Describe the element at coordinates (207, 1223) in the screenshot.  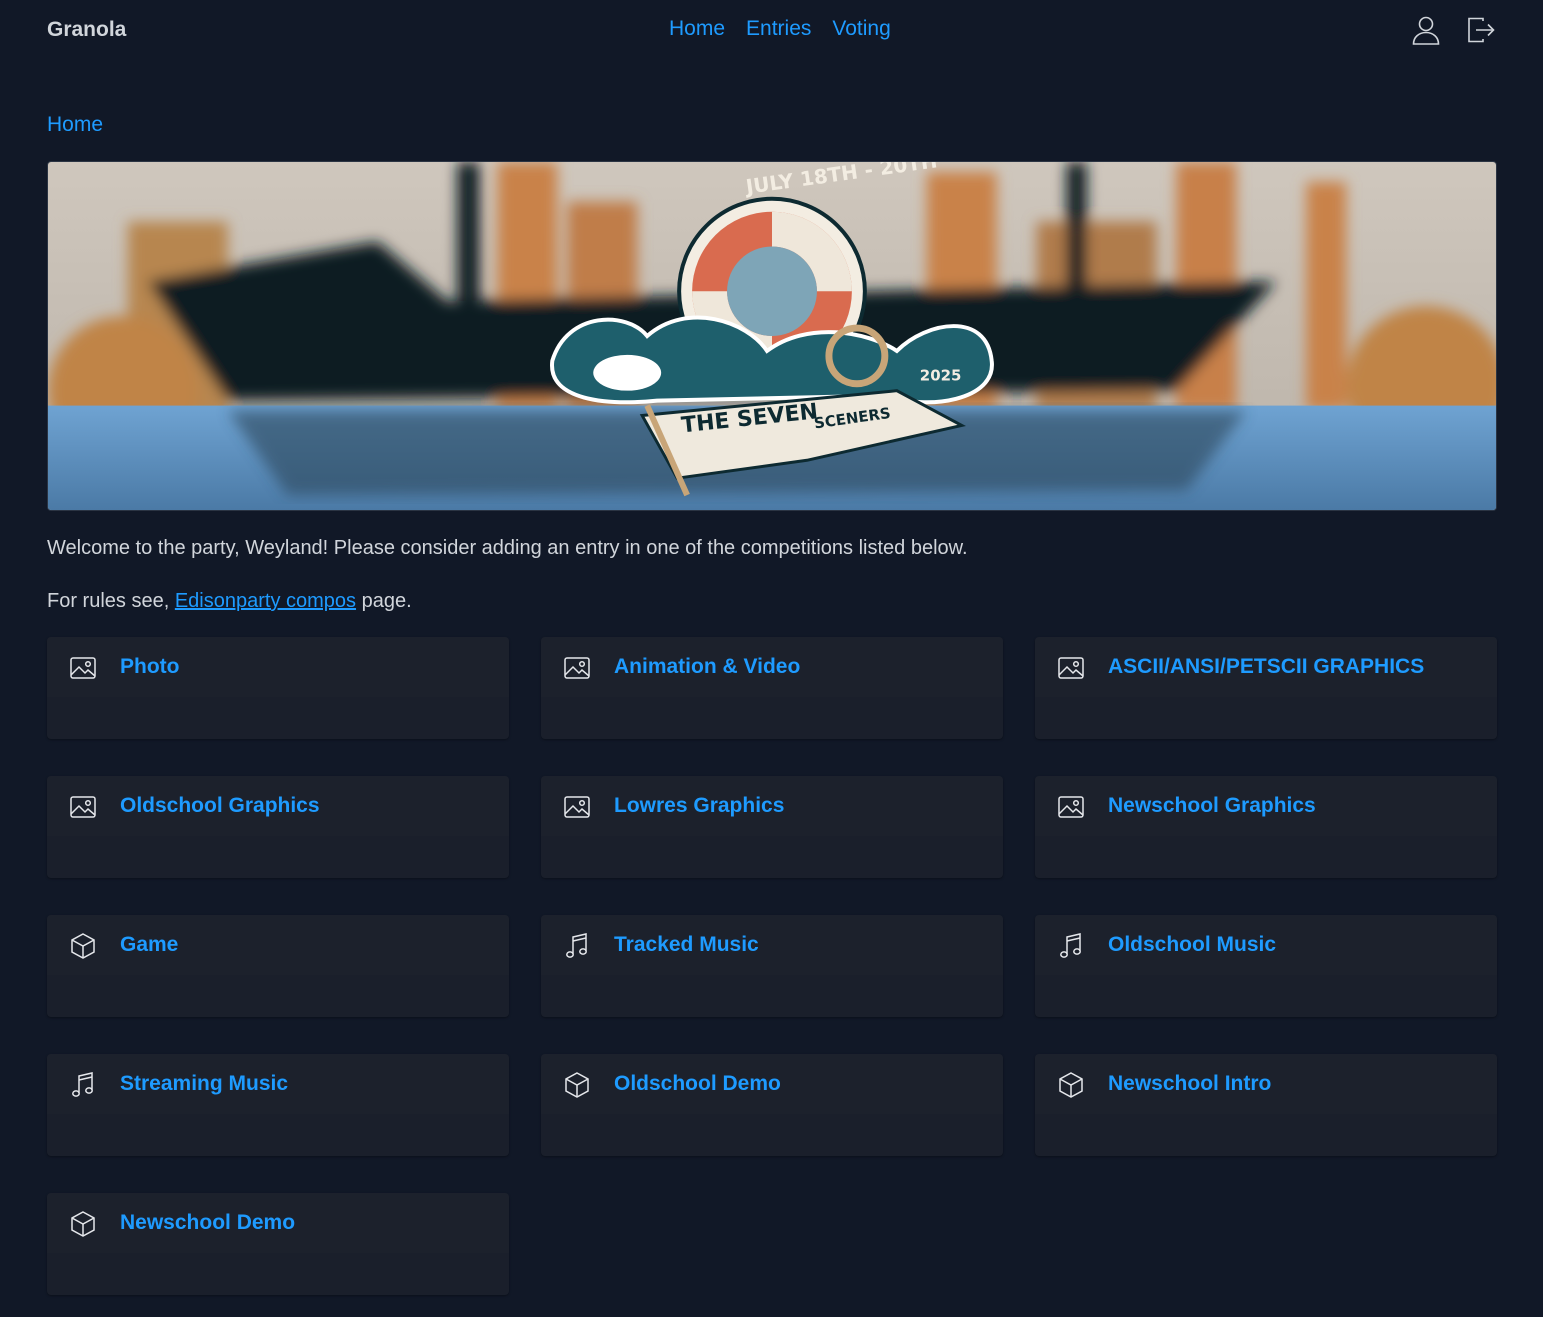
I see `competition-title-link: Newschool Demo` at that location.